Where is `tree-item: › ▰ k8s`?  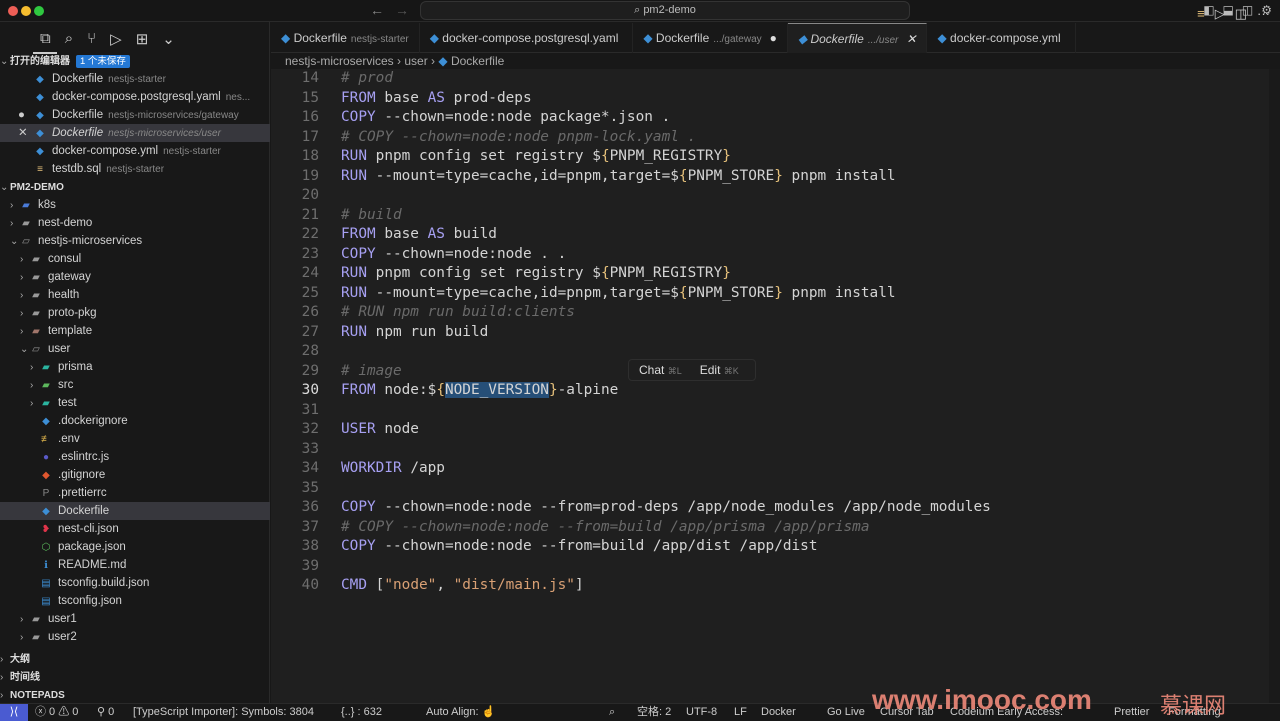
tree-item: › ▰ k8s is located at coordinates (135, 205).